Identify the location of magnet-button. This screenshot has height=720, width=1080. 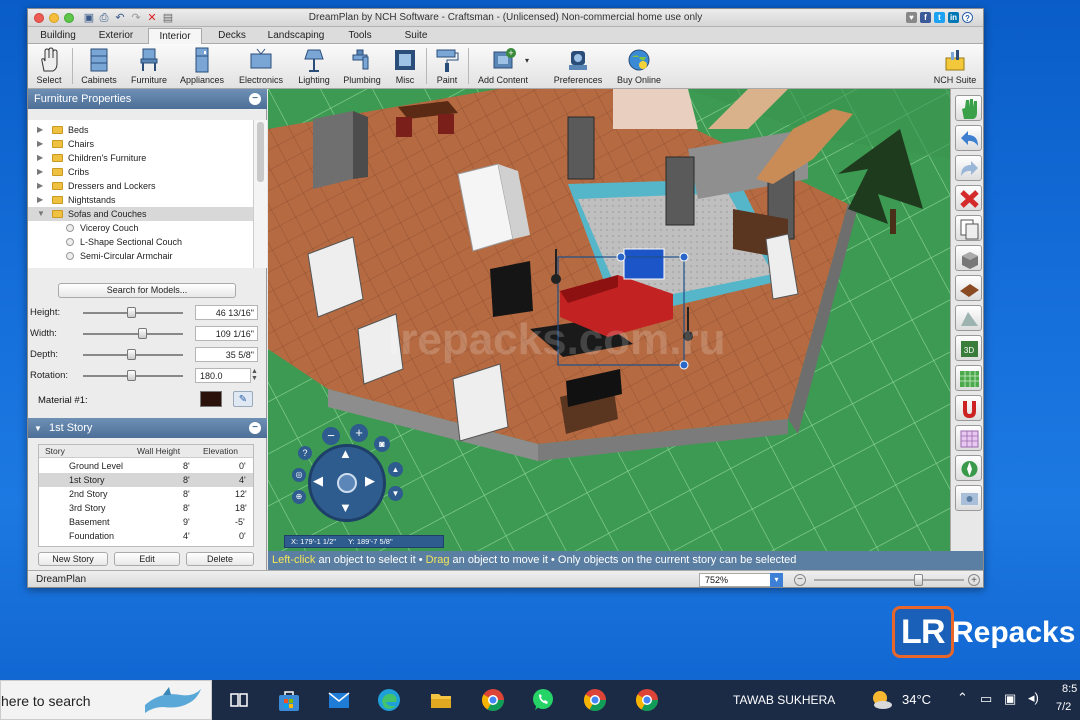
(968, 408).